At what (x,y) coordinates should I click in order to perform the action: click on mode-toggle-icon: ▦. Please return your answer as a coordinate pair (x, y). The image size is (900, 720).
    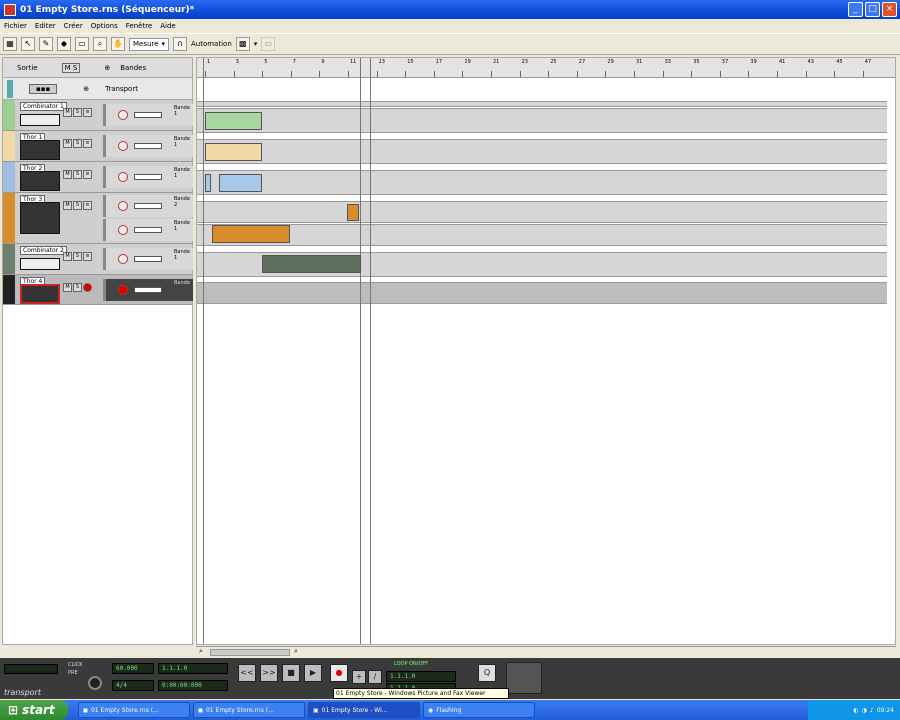
    Looking at the image, I should click on (10, 44).